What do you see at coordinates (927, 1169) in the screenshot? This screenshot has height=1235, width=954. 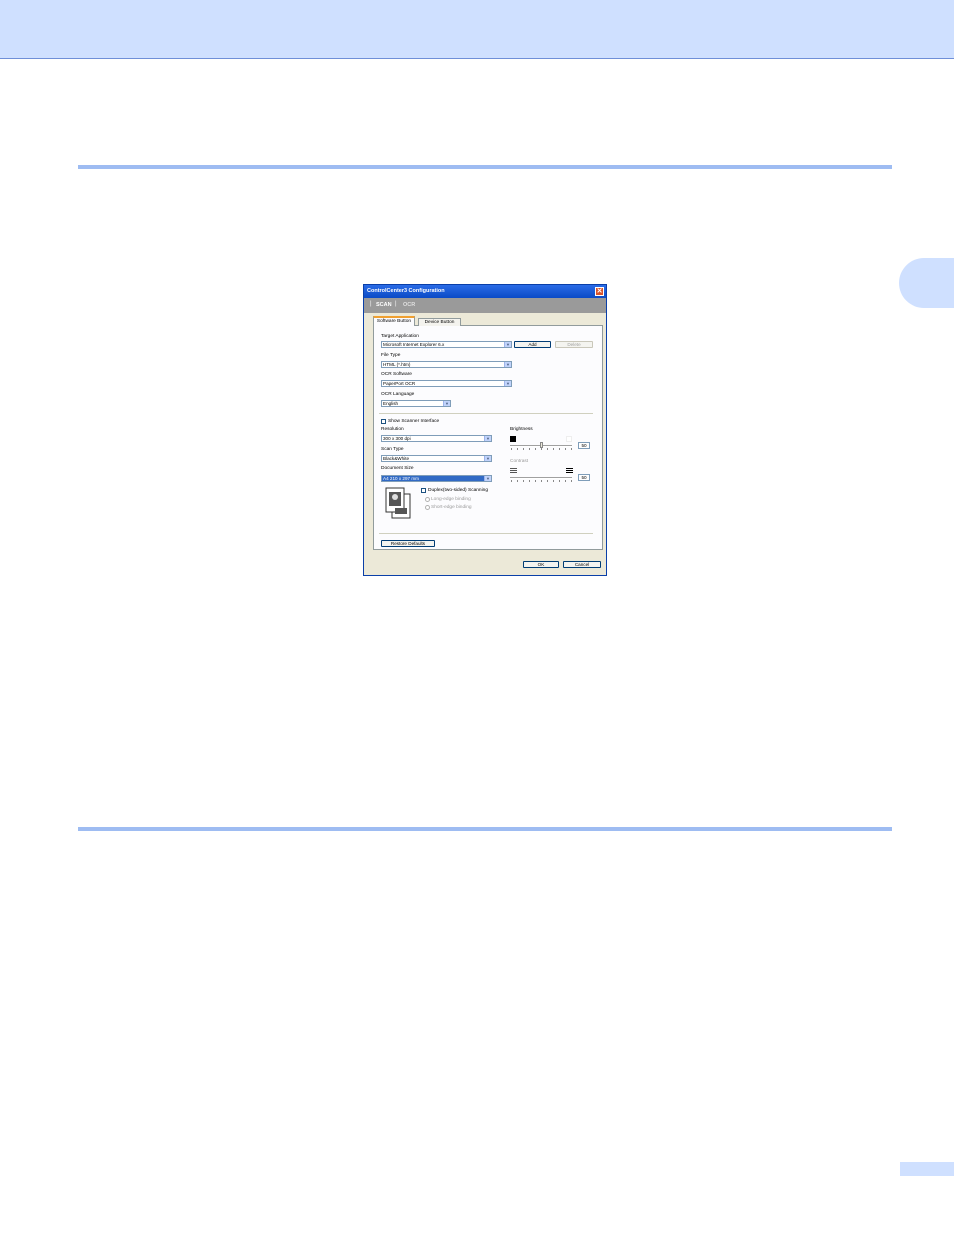 I see `page-number-tab` at bounding box center [927, 1169].